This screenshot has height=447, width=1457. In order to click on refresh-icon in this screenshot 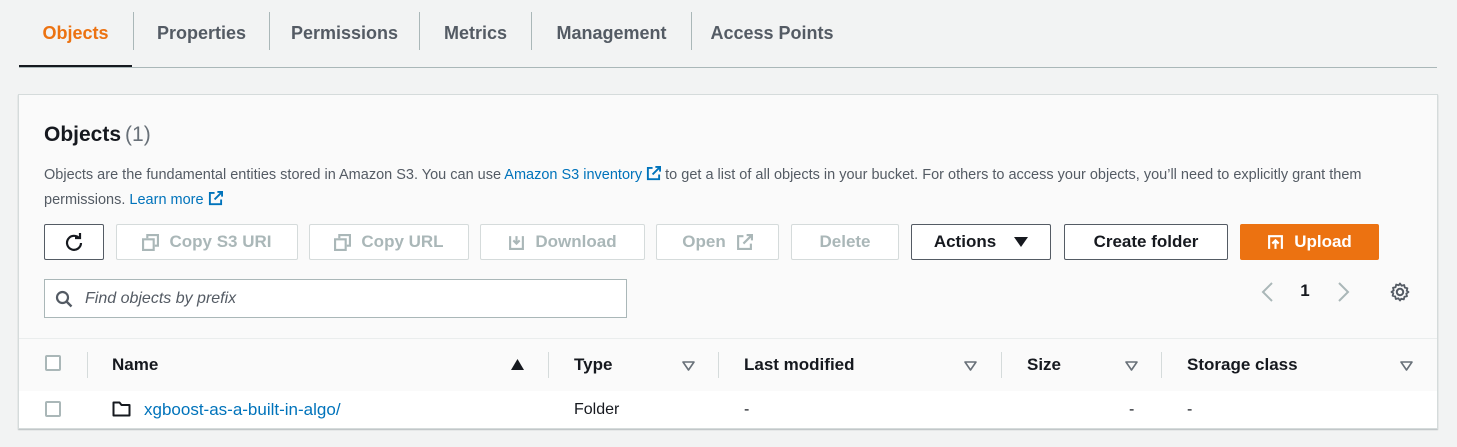, I will do `click(74, 242)`.